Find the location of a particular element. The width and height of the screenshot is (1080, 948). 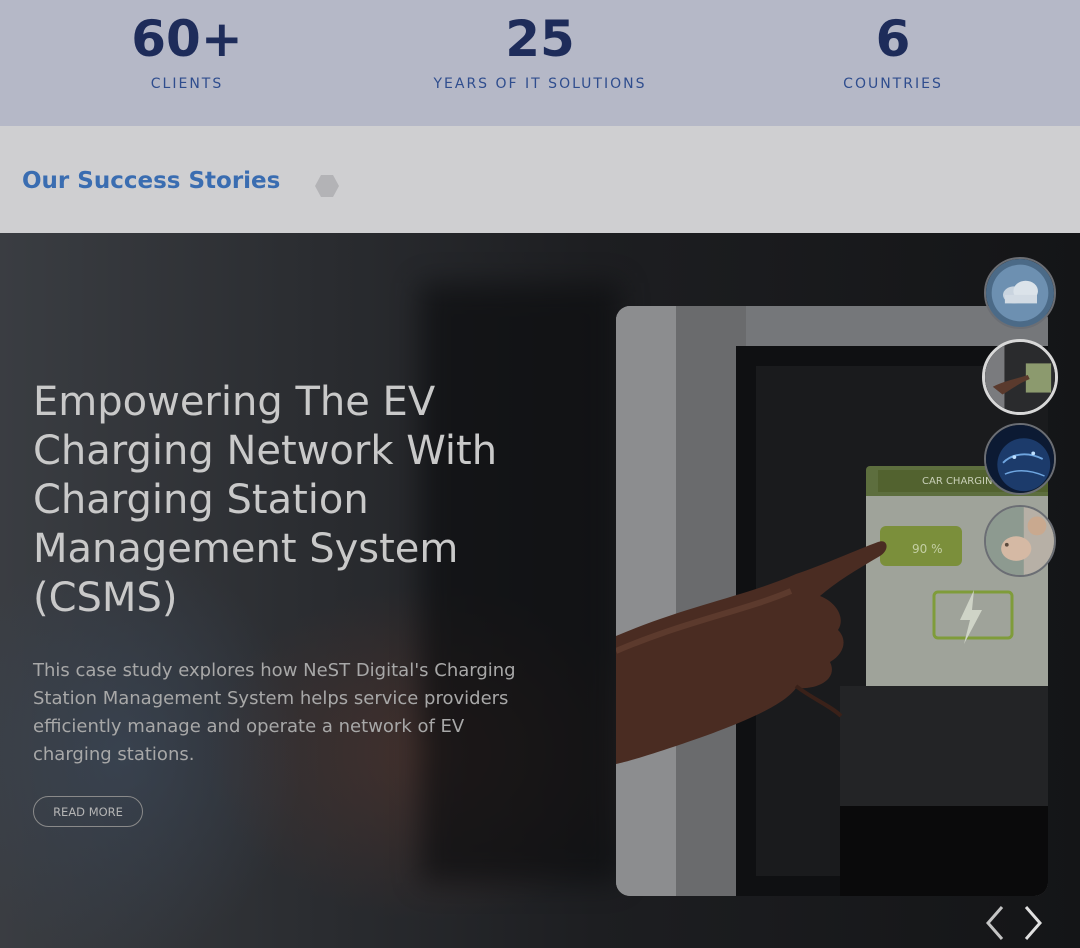

ev-charging-image is located at coordinates (1020, 377).